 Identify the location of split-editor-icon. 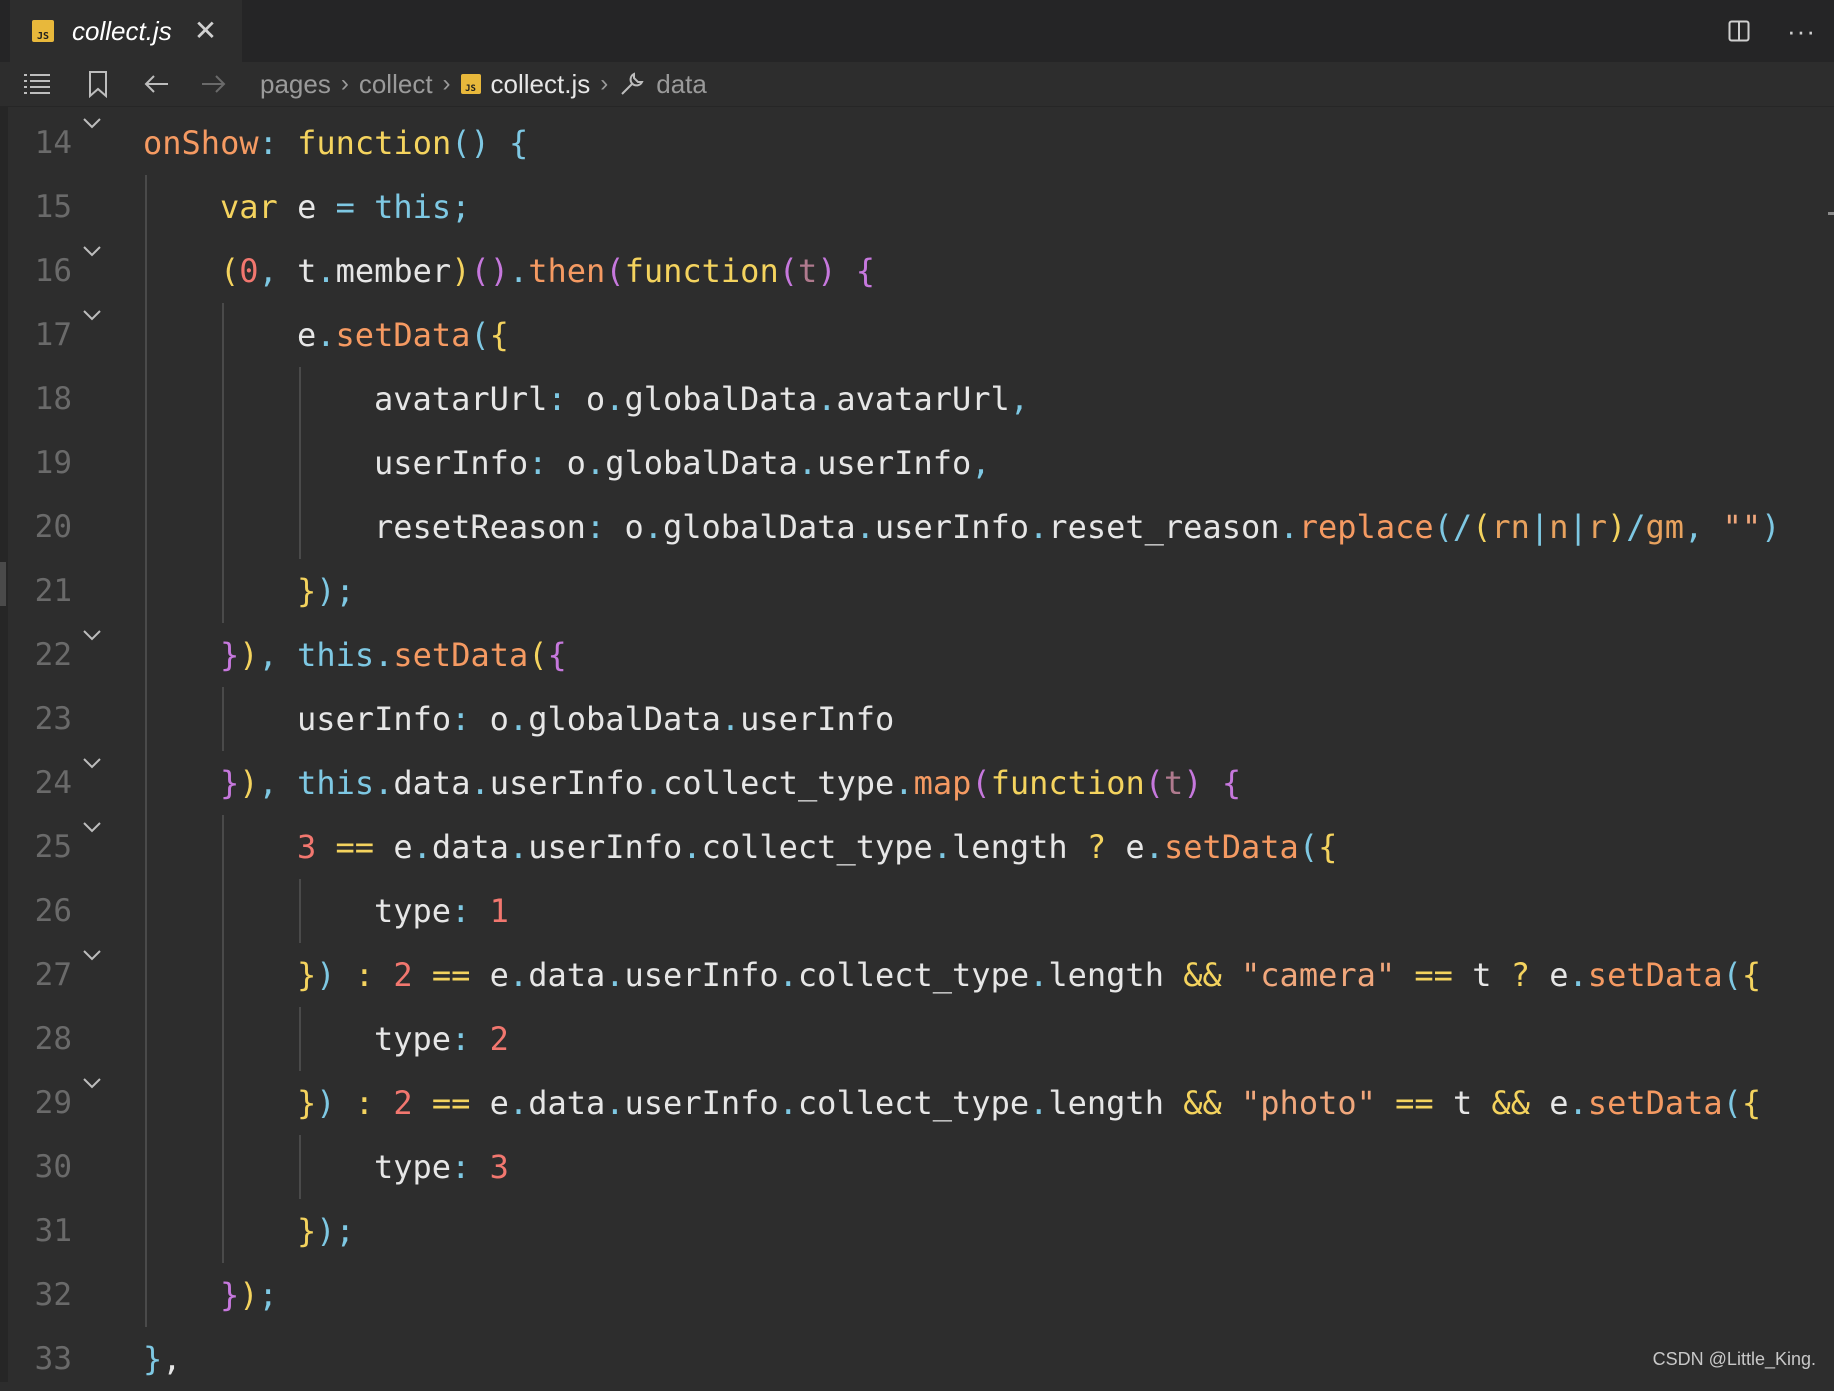
(1739, 31).